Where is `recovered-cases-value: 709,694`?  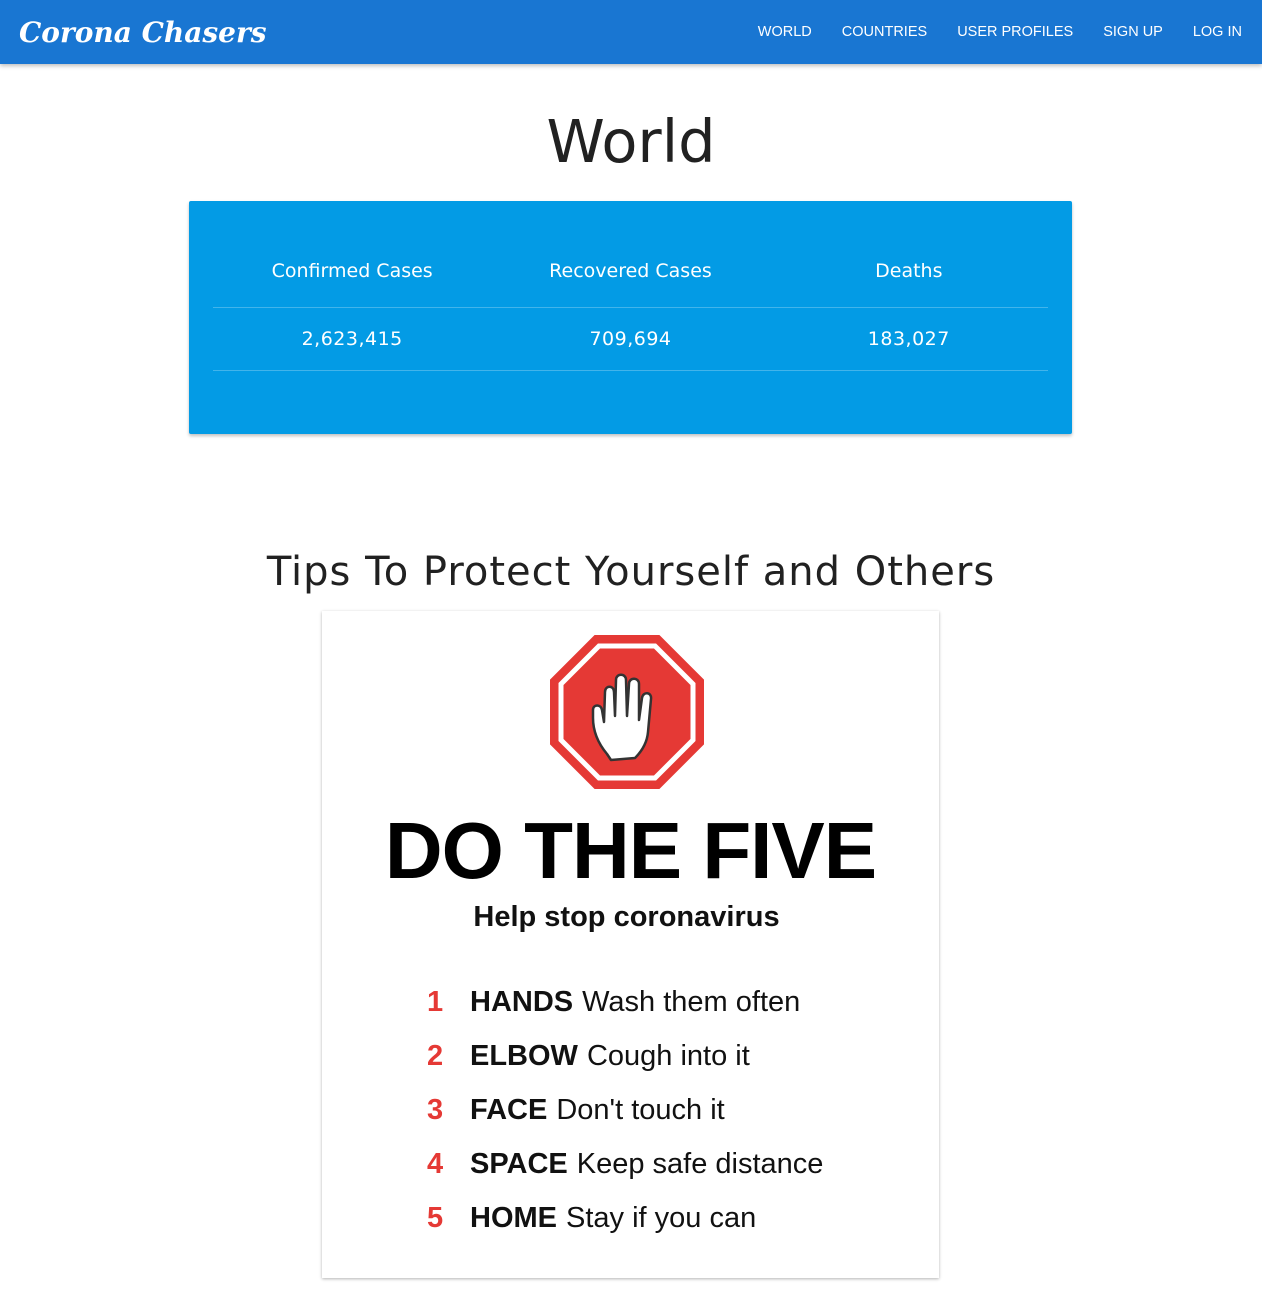 recovered-cases-value: 709,694 is located at coordinates (630, 339).